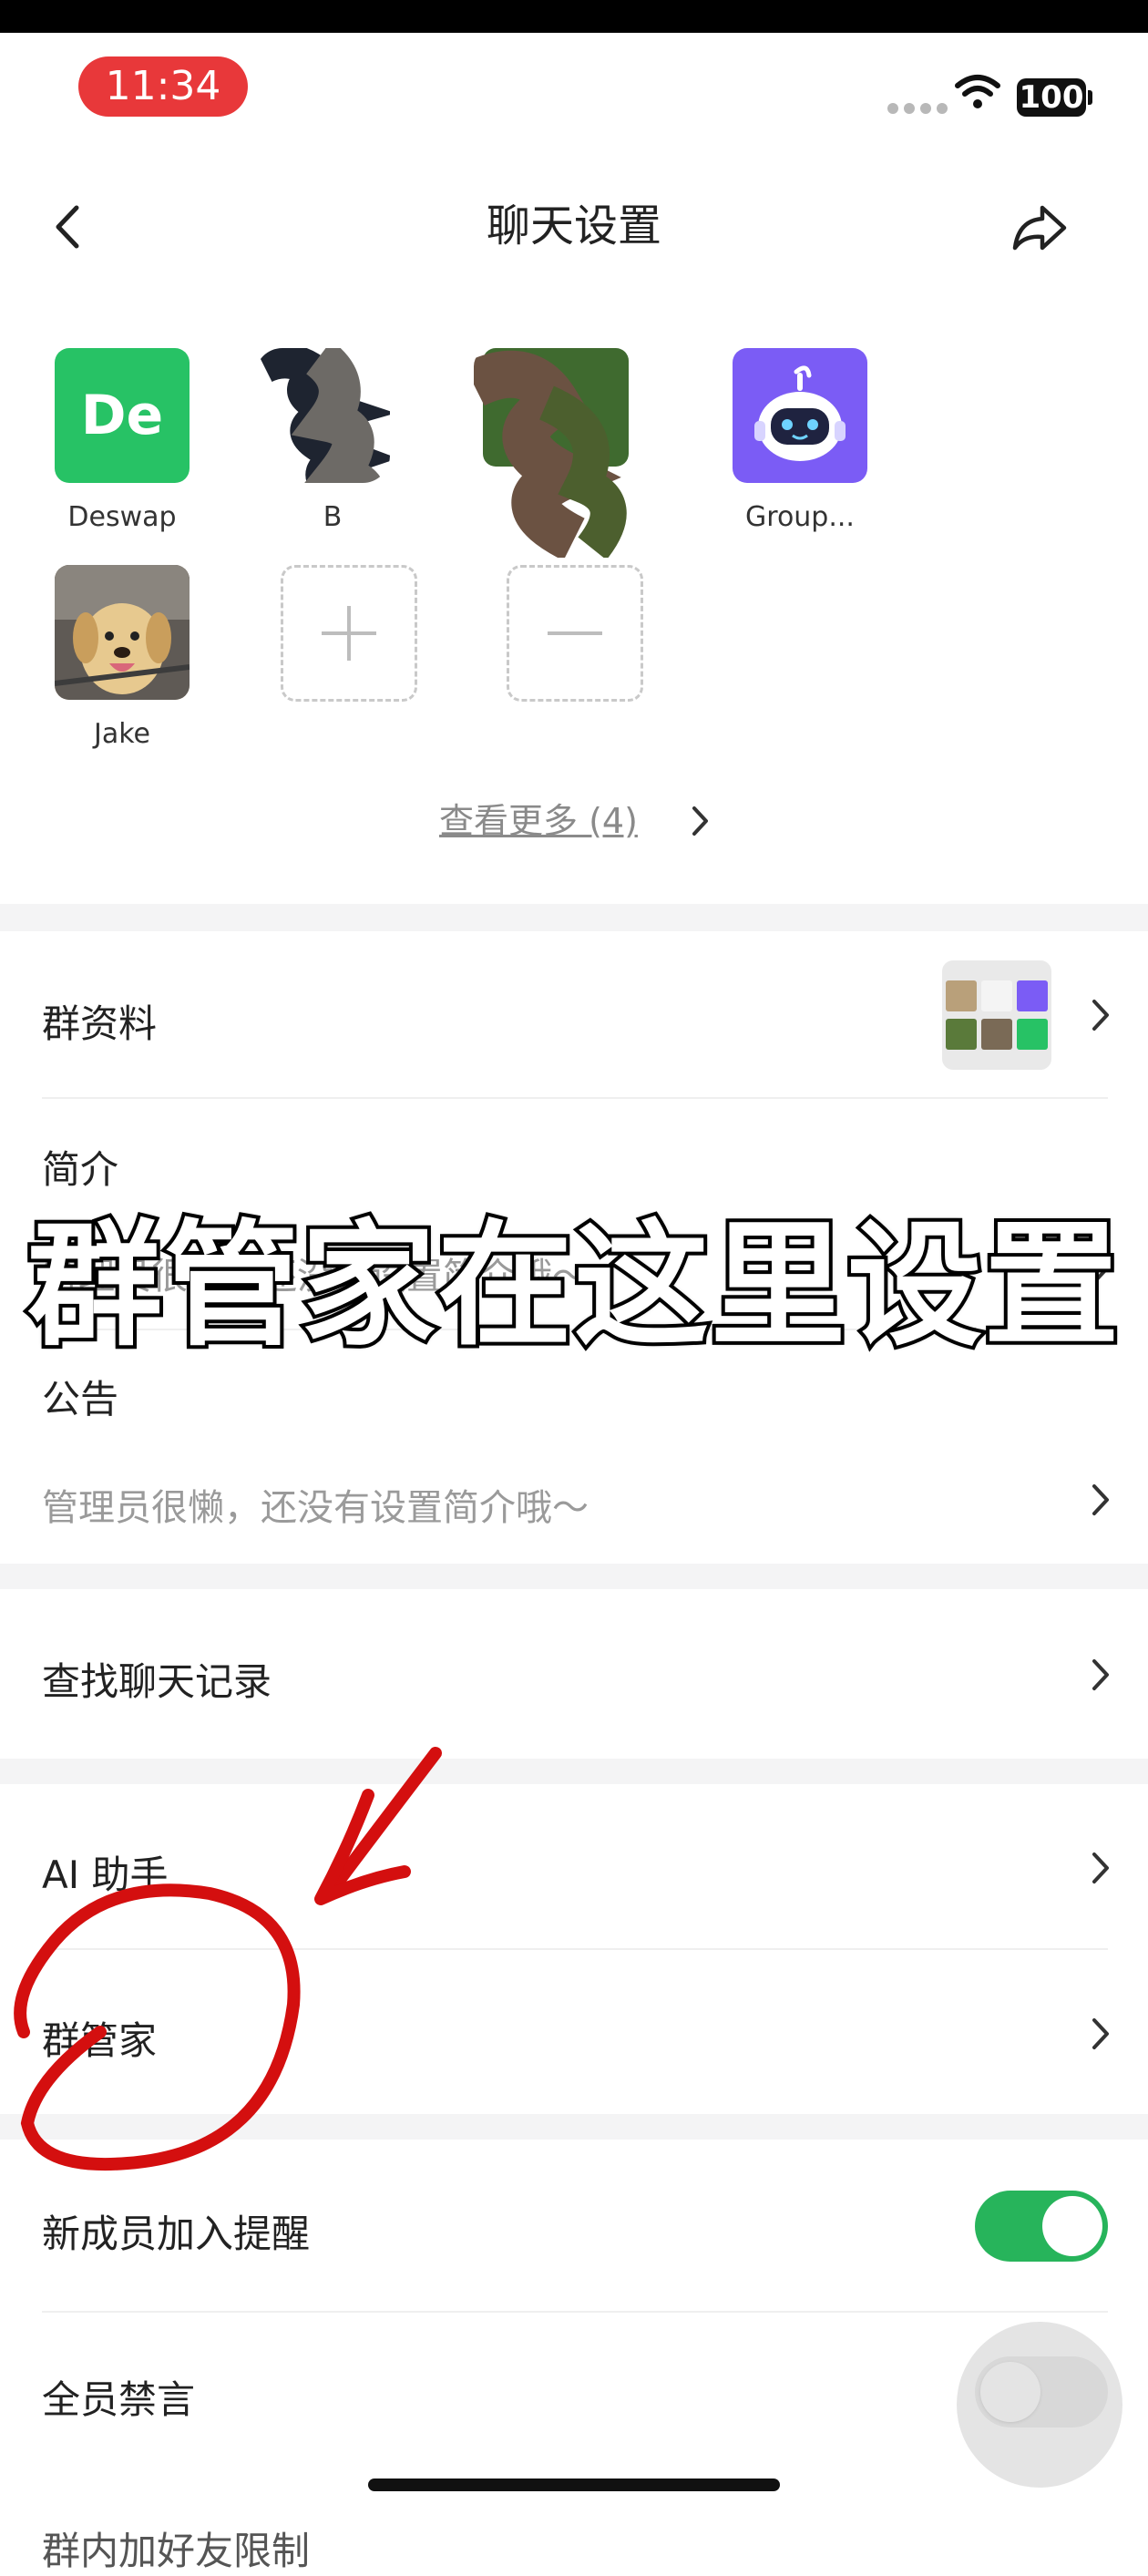 The width and height of the screenshot is (1148, 2576). Describe the element at coordinates (574, 16) in the screenshot. I see `top-black-bar` at that location.